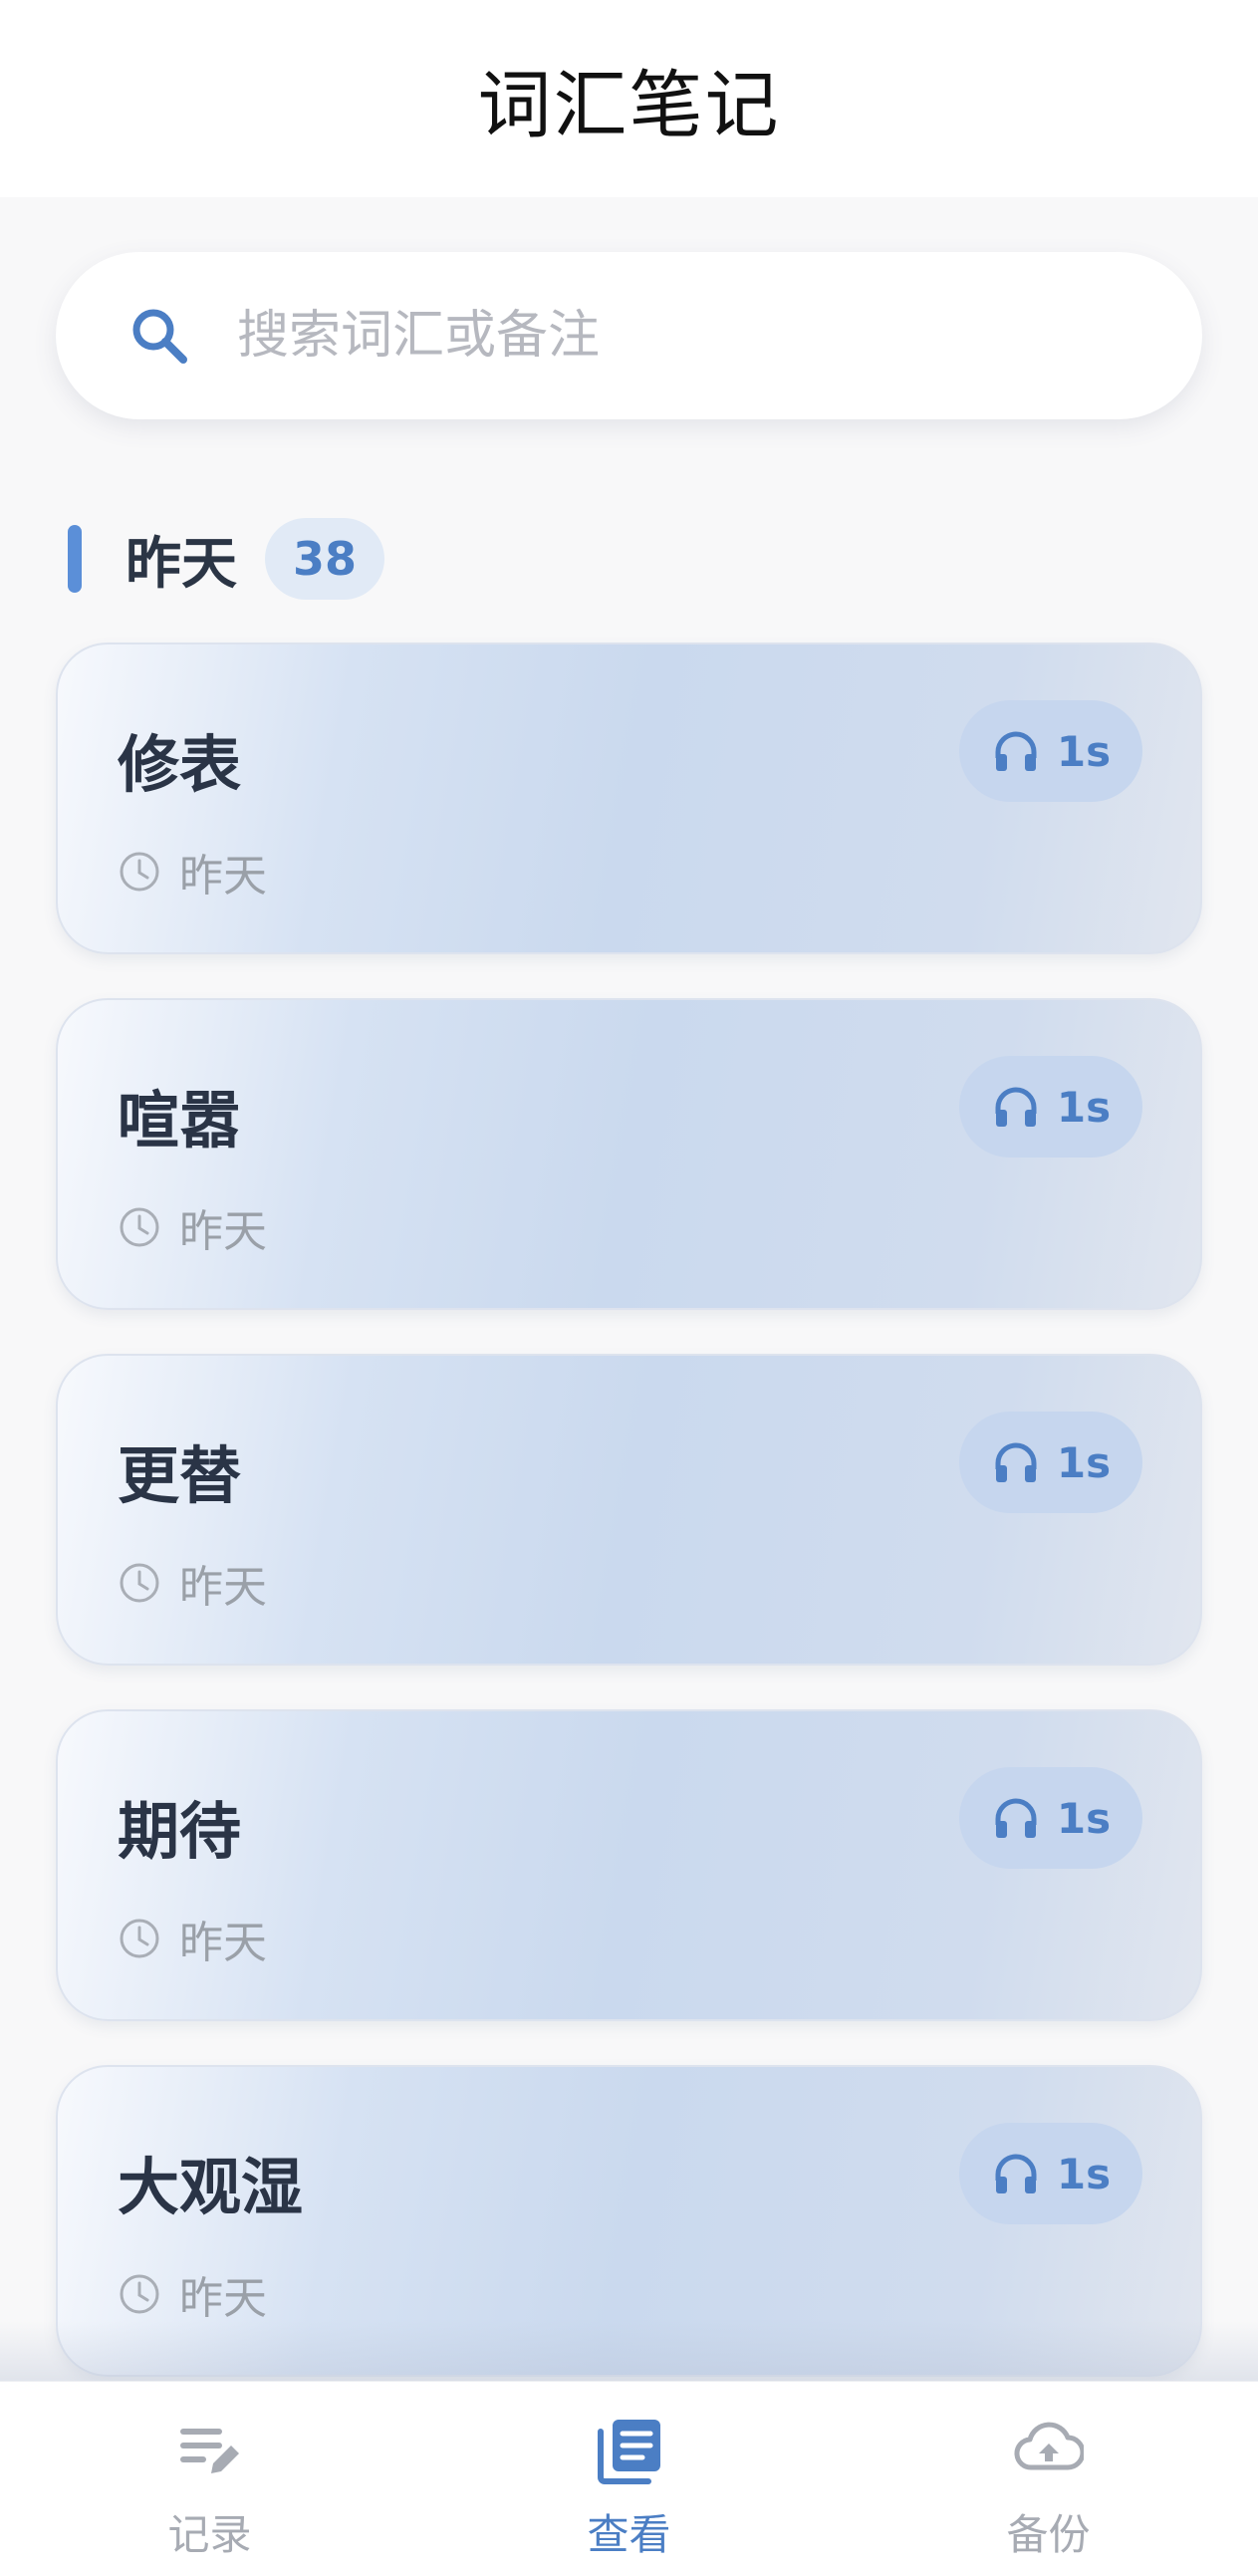  What do you see at coordinates (1048, 2446) in the screenshot?
I see `cloud-upload-icon` at bounding box center [1048, 2446].